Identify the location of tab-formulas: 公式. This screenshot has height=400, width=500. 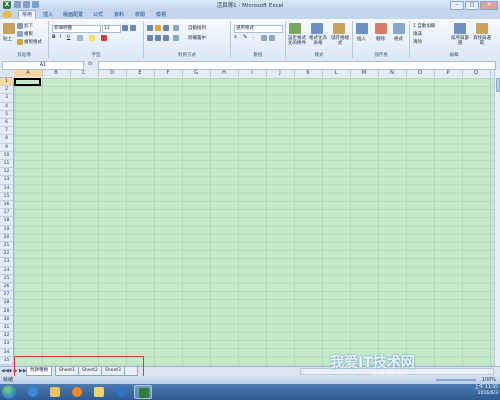
(98, 15).